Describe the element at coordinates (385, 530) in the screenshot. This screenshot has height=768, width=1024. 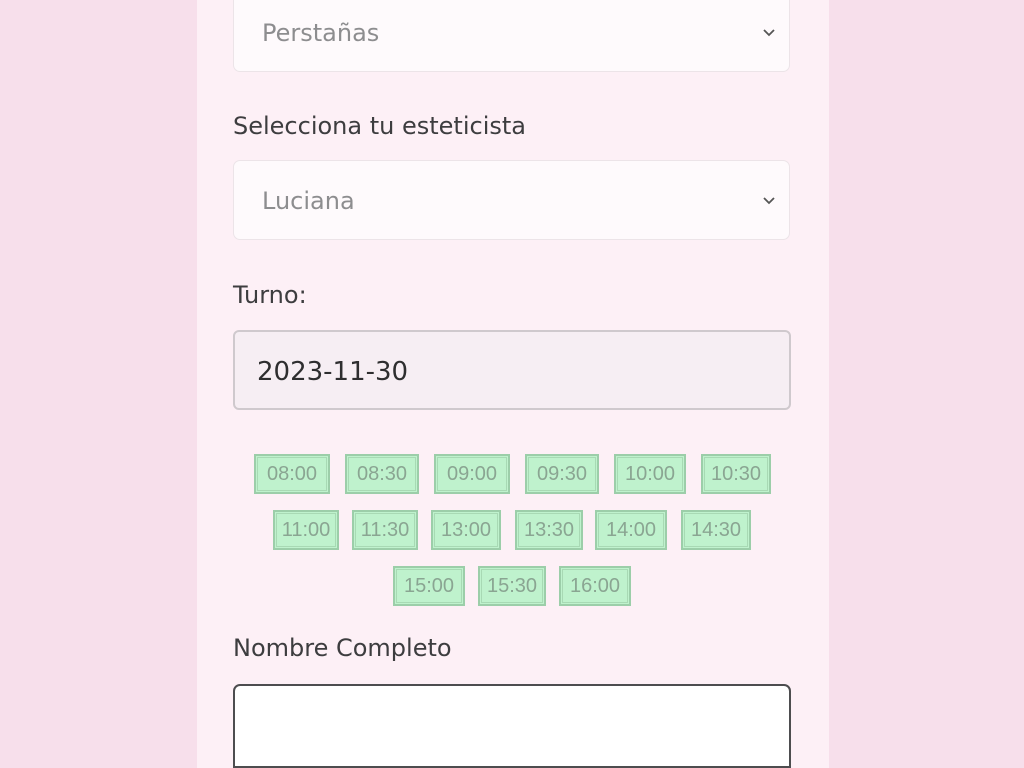
I see `time-slot-button: 11:30` at that location.